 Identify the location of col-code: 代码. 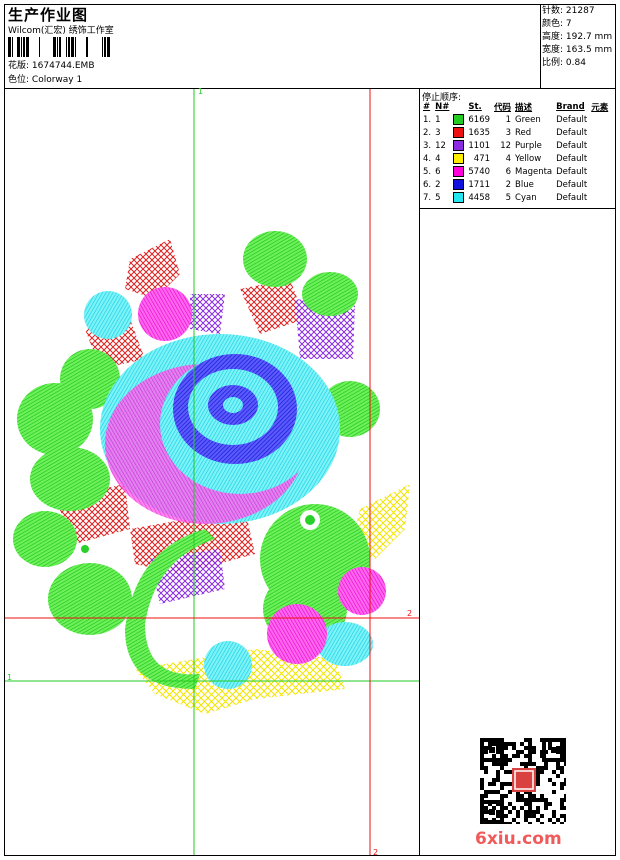
(503, 108).